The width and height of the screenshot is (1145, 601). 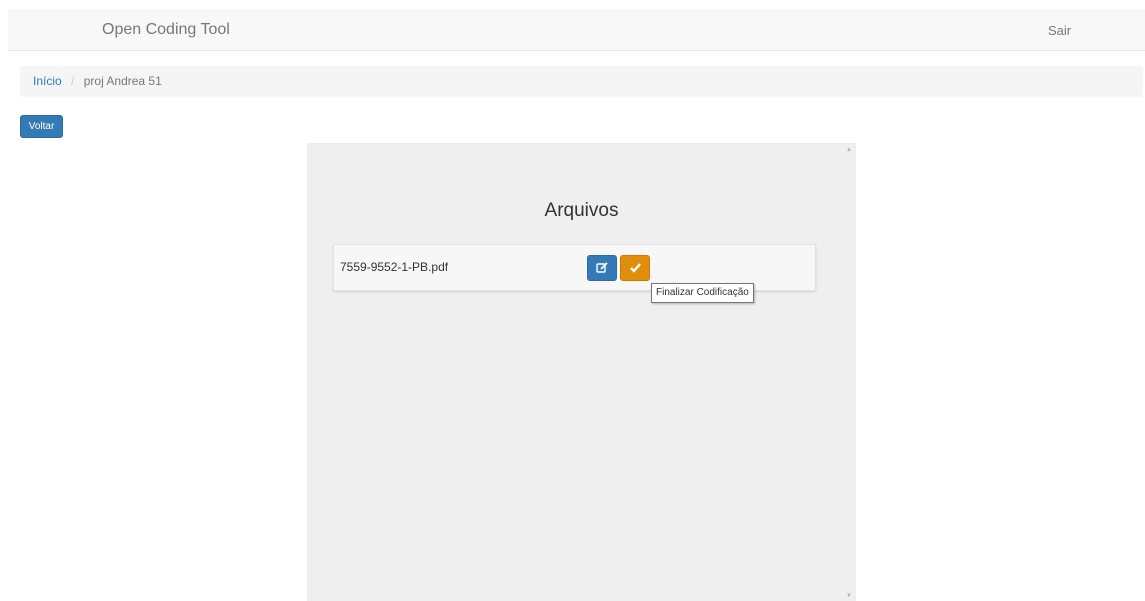 What do you see at coordinates (581, 81) in the screenshot?
I see `breadcrumb: Início / proj Andrea 51` at bounding box center [581, 81].